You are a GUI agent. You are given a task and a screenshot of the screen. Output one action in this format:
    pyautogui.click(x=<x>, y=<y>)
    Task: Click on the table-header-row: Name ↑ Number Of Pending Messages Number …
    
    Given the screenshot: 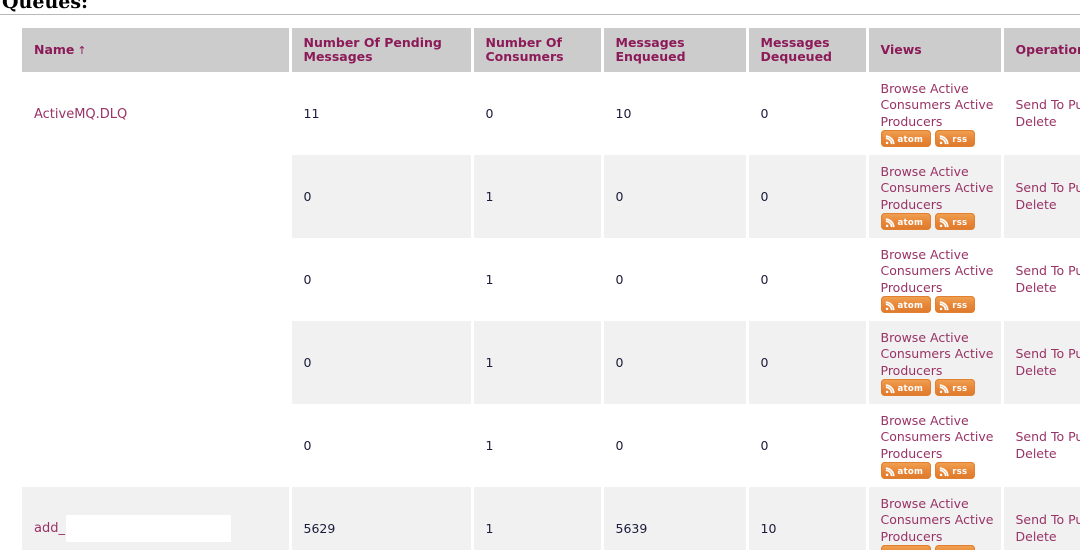 What is the action you would take?
    pyautogui.click(x=551, y=50)
    